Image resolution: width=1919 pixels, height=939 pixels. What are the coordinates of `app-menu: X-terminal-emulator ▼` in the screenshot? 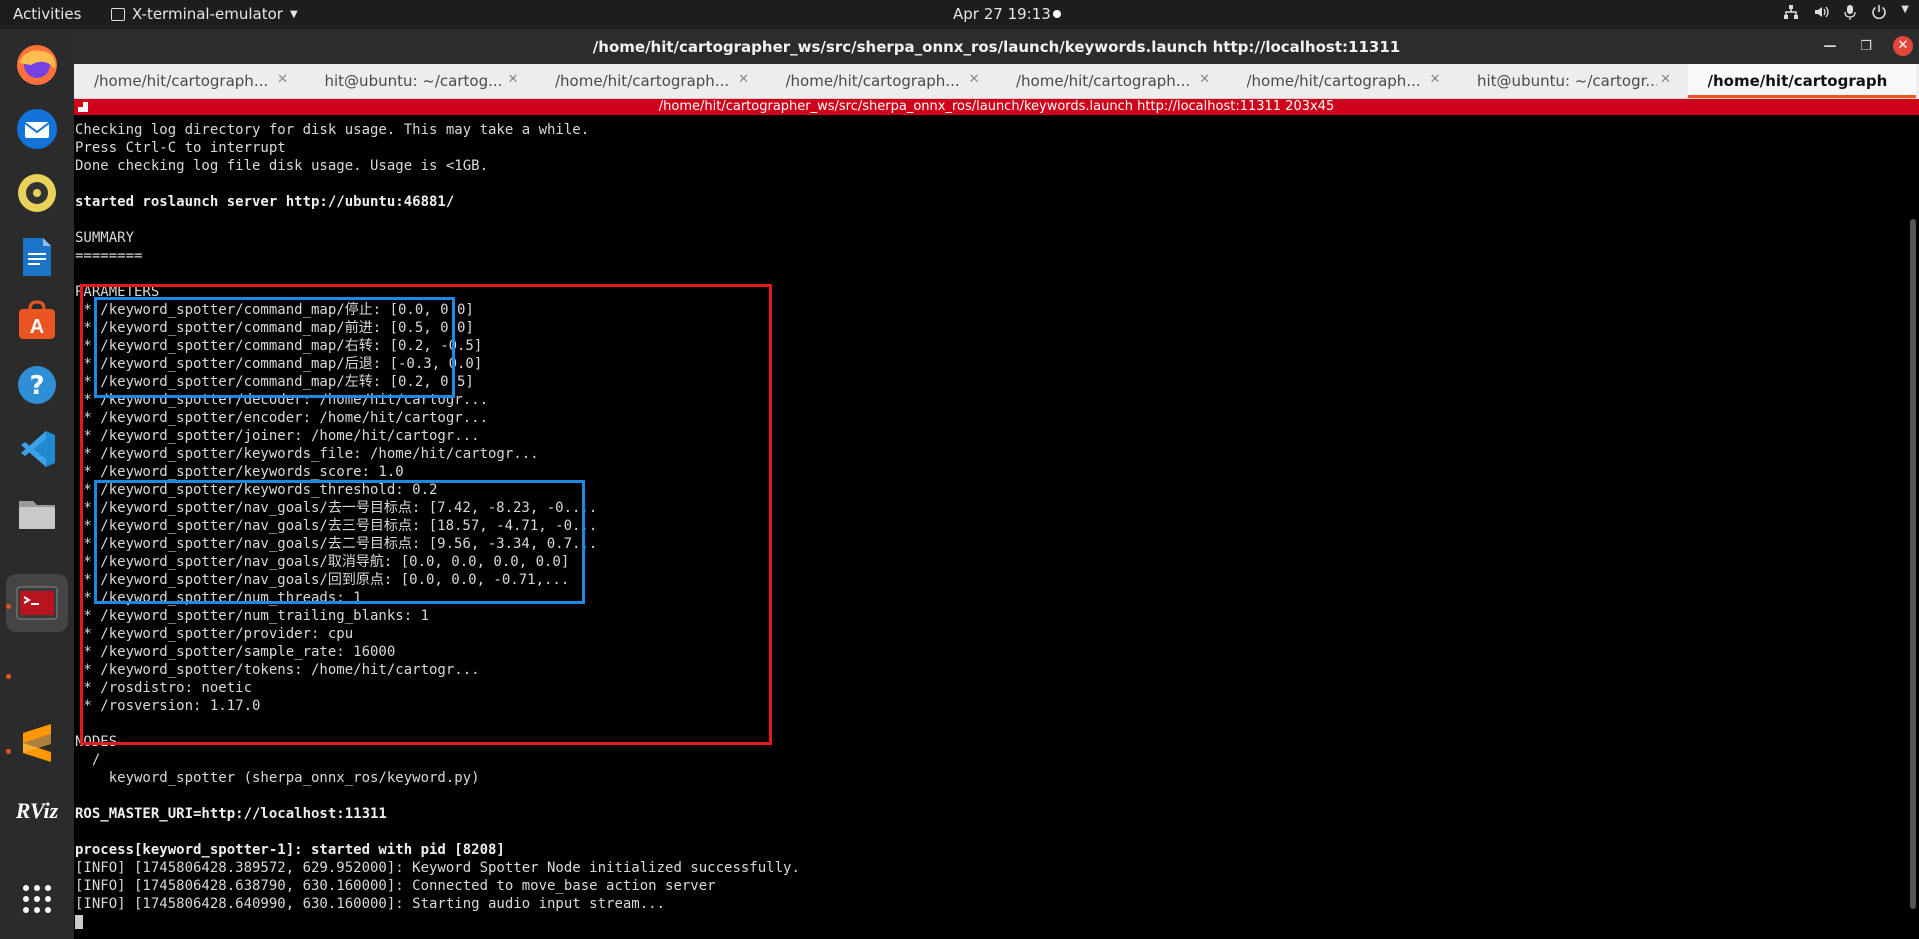 It's located at (204, 14).